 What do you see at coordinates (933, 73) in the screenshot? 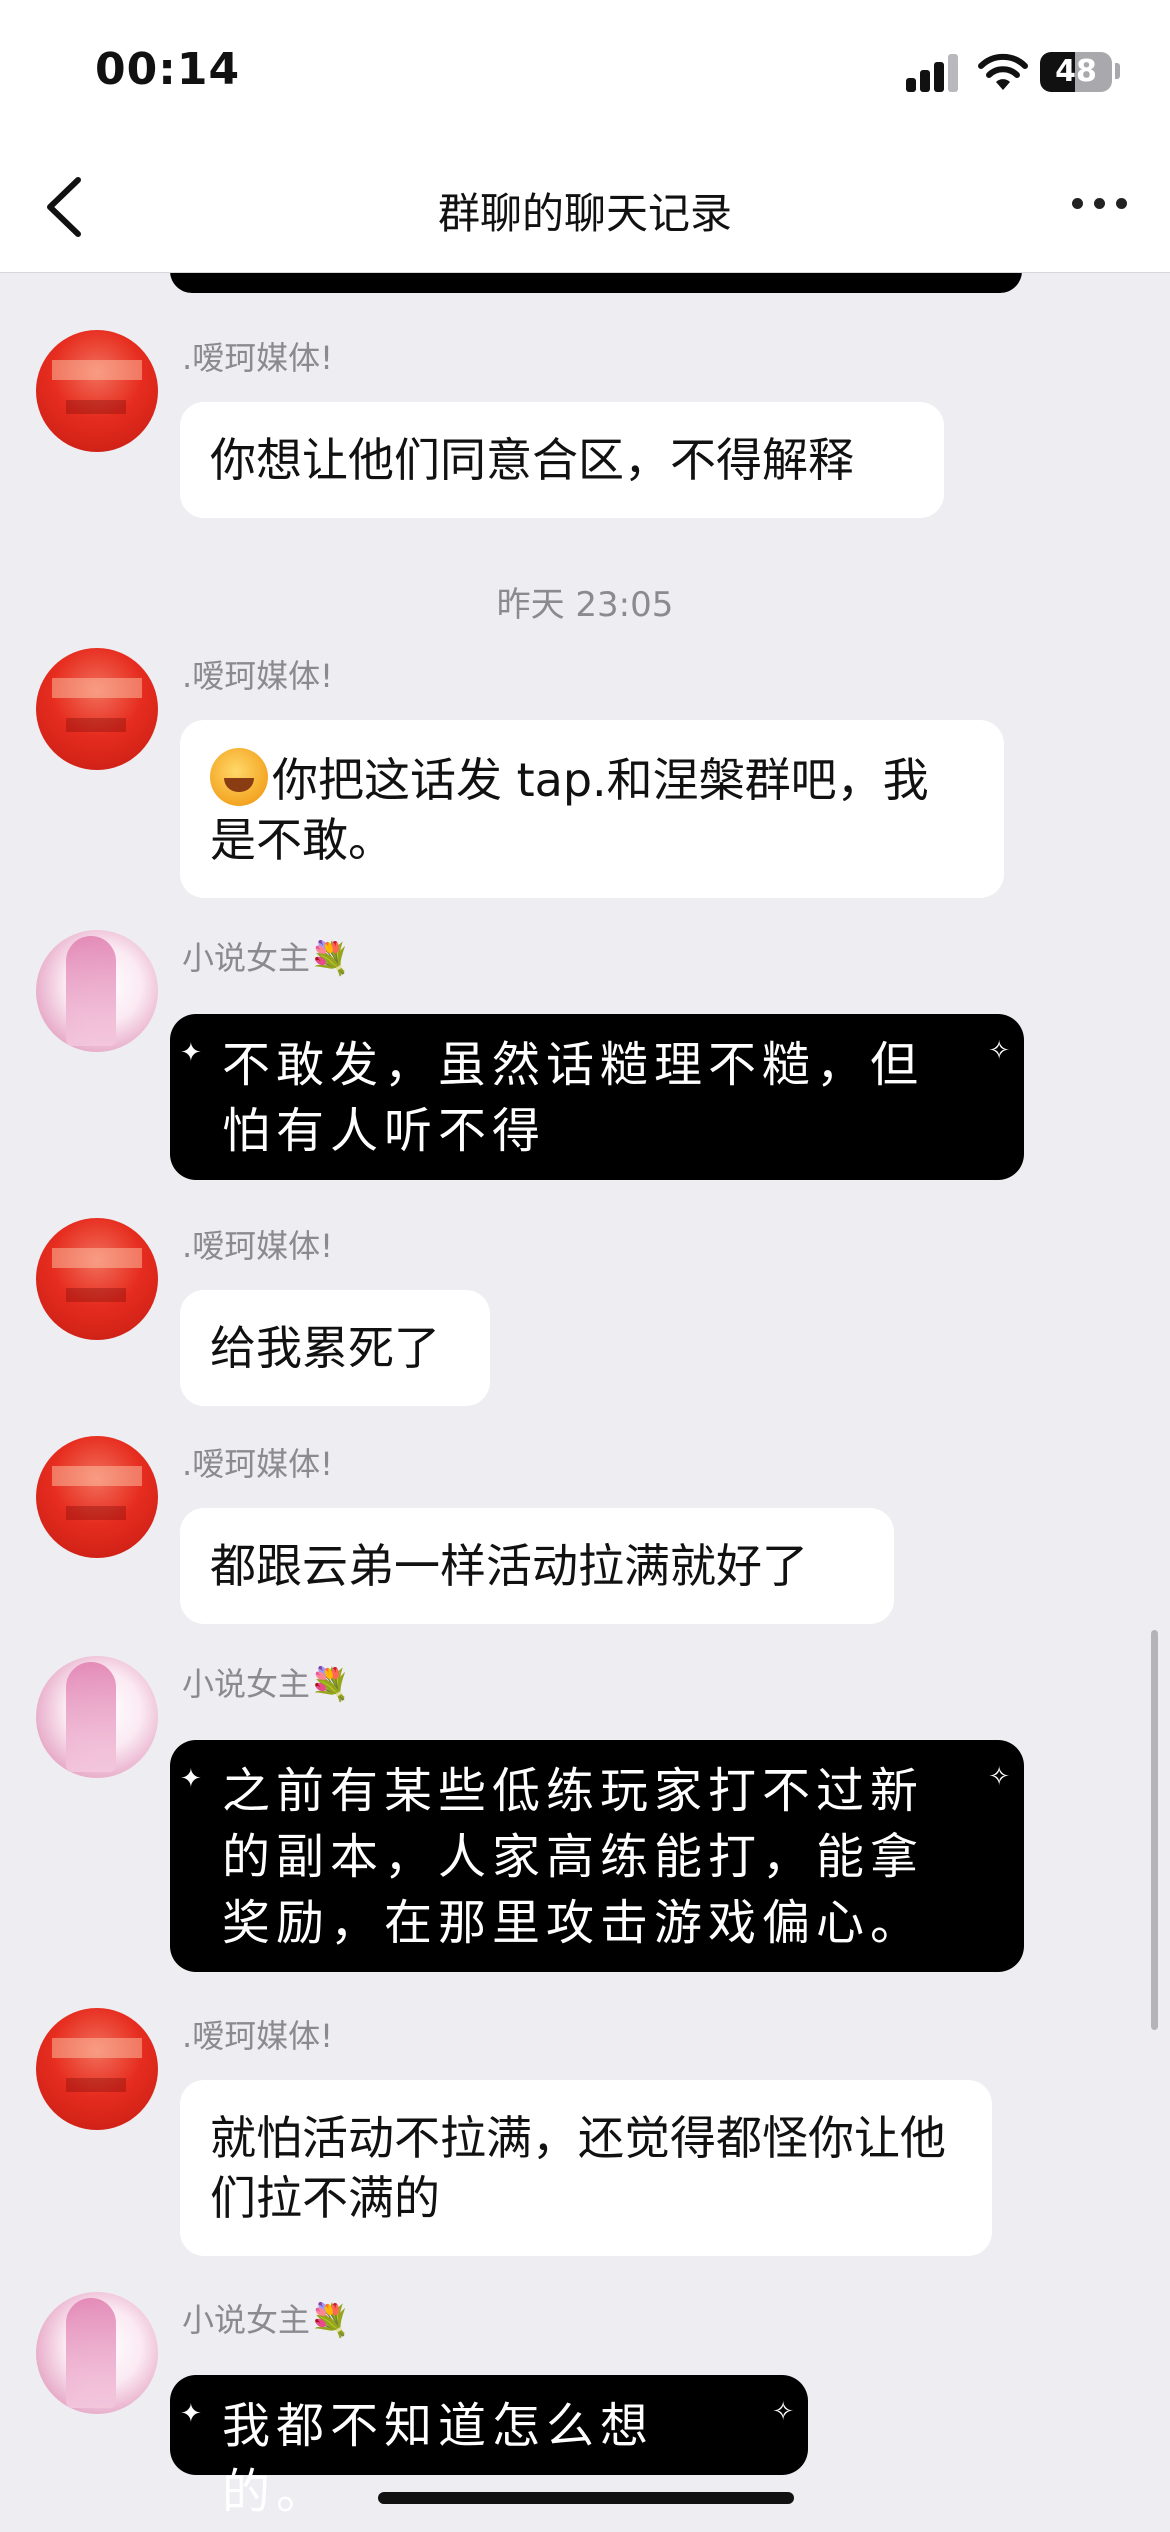
I see `cellular-signal-icon` at bounding box center [933, 73].